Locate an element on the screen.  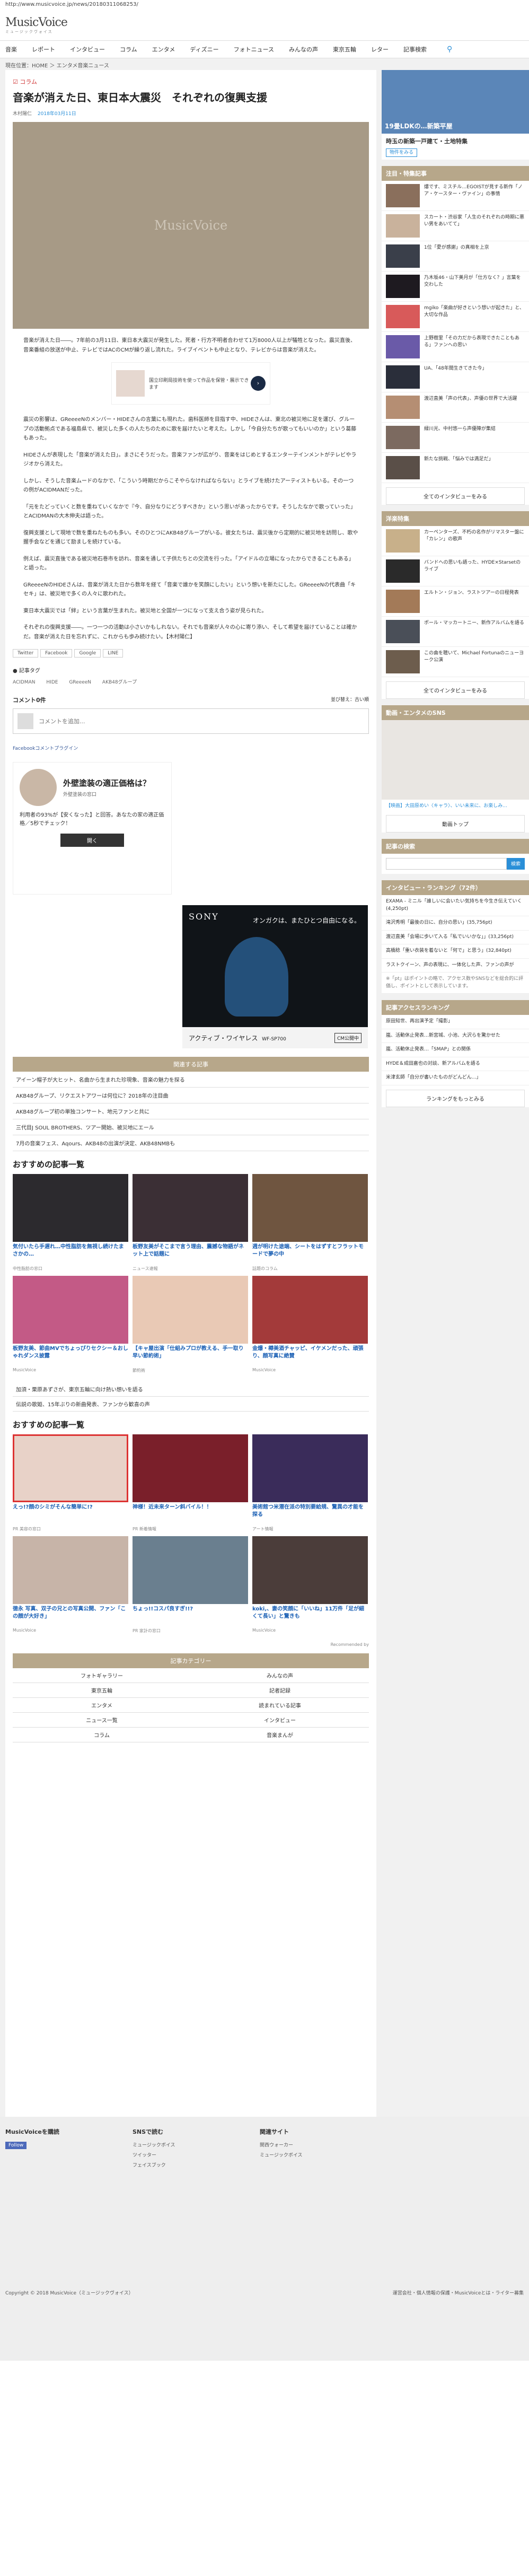
nav-interview: インタビュー is located at coordinates (87, 49).